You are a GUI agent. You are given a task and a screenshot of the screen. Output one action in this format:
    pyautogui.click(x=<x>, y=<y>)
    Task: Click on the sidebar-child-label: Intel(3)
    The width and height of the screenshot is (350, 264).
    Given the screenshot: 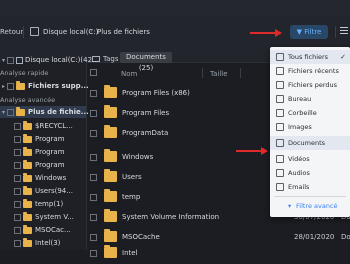 What is the action you would take?
    pyautogui.click(x=48, y=243)
    